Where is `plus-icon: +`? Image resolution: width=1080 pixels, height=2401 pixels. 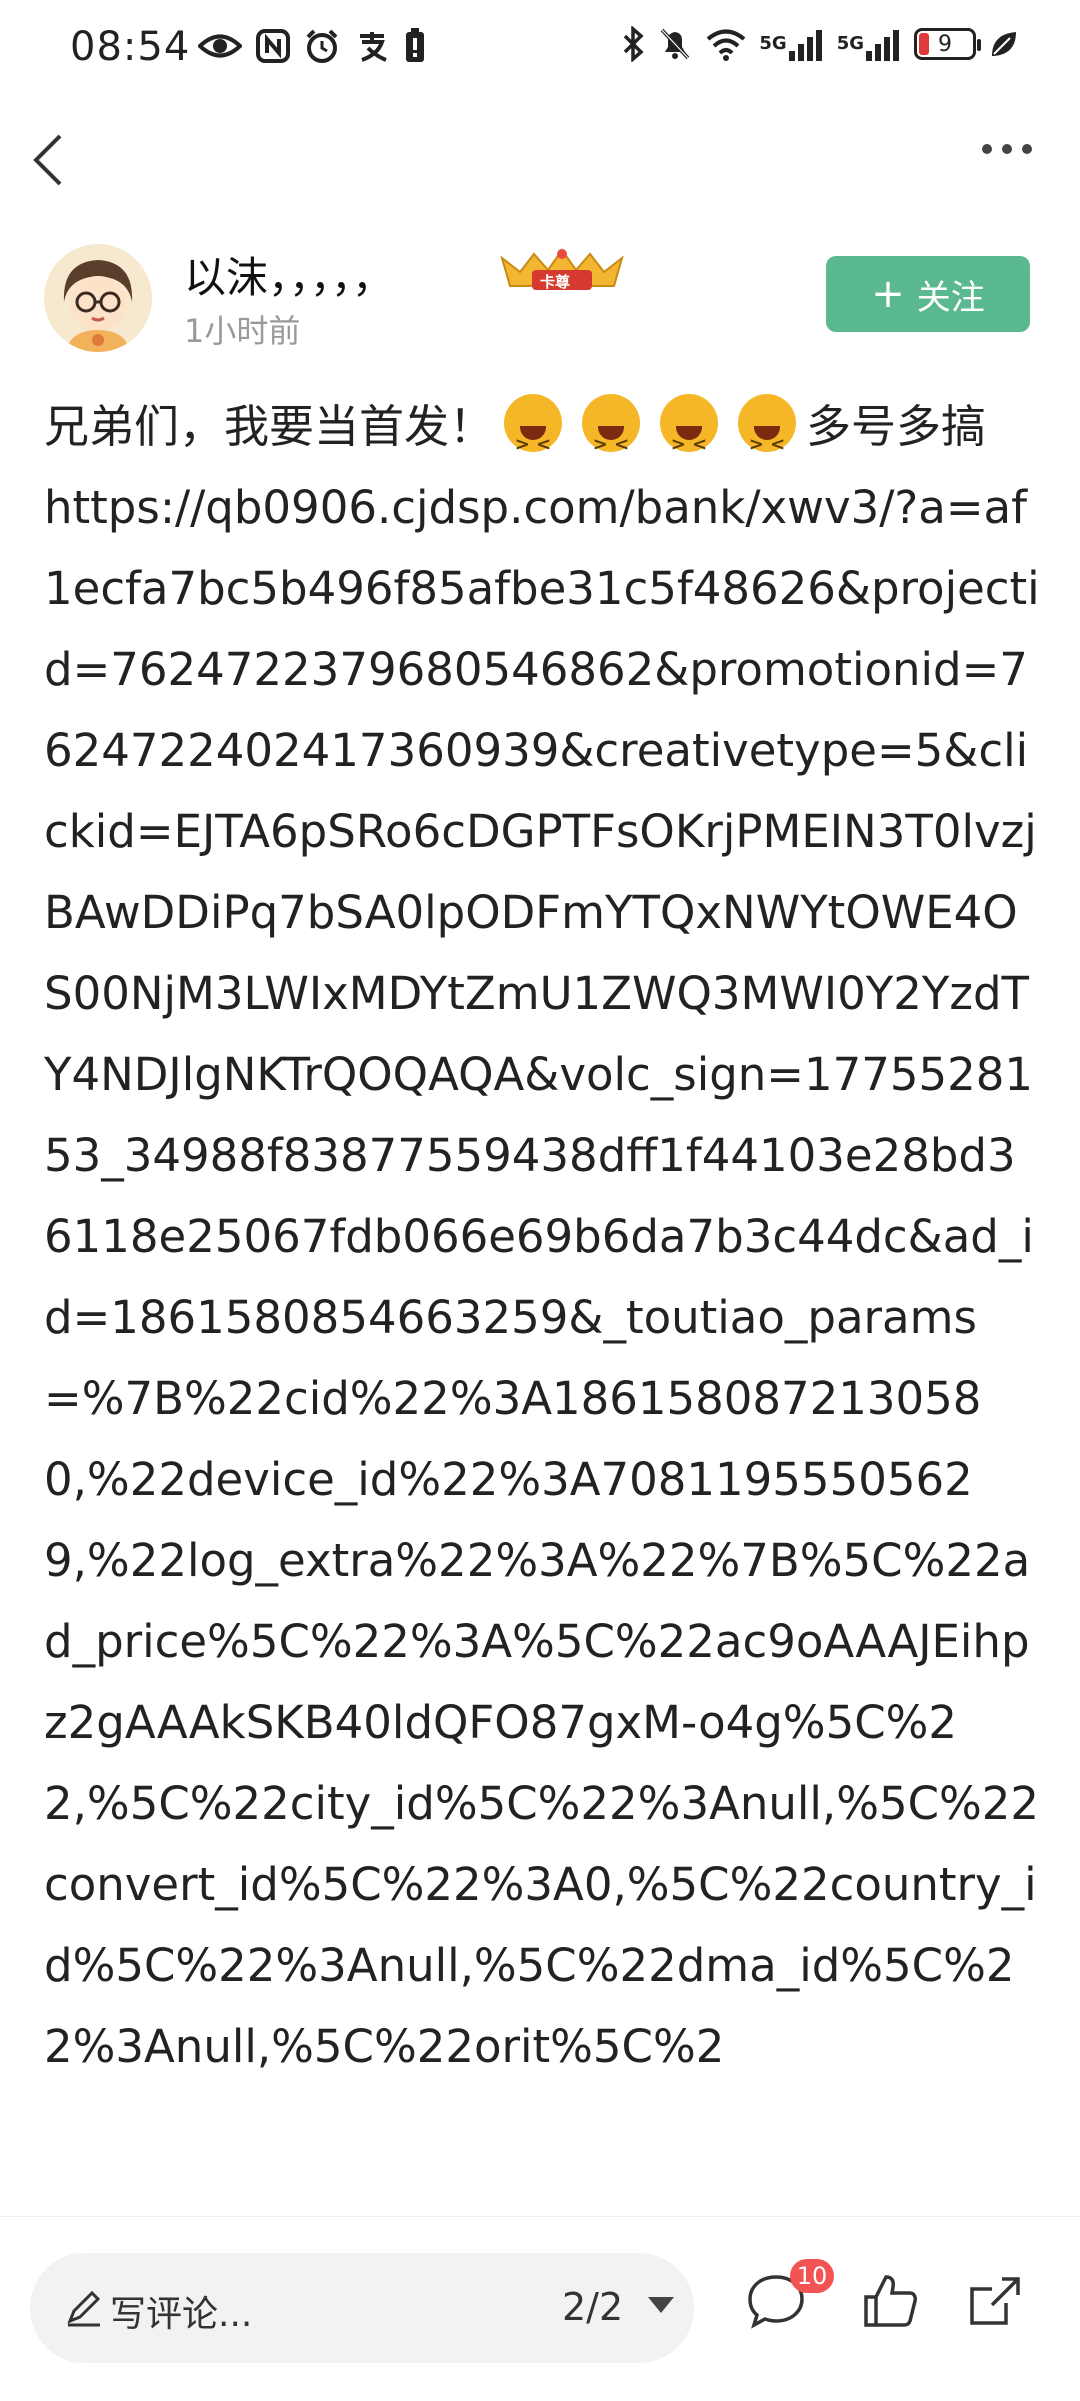 plus-icon: + is located at coordinates (888, 294).